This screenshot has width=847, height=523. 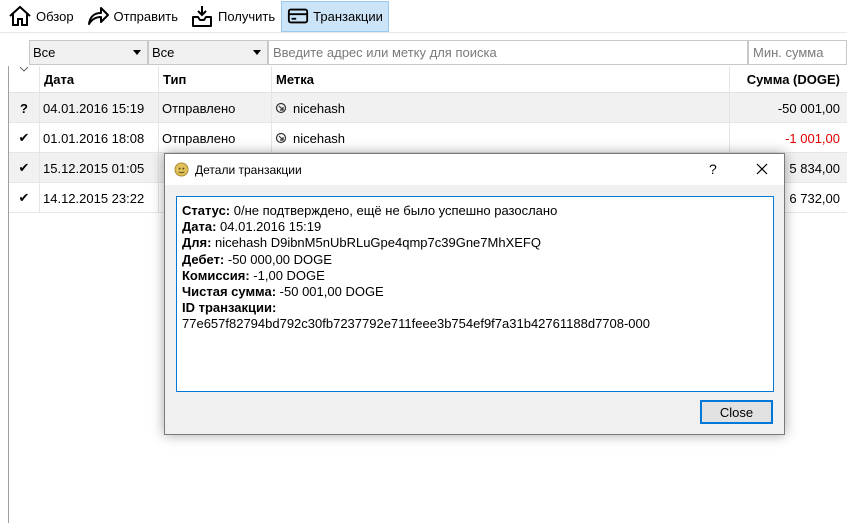 What do you see at coordinates (99, 168) in the screenshot?
I see `row-date: 15.12.2015 01:05` at bounding box center [99, 168].